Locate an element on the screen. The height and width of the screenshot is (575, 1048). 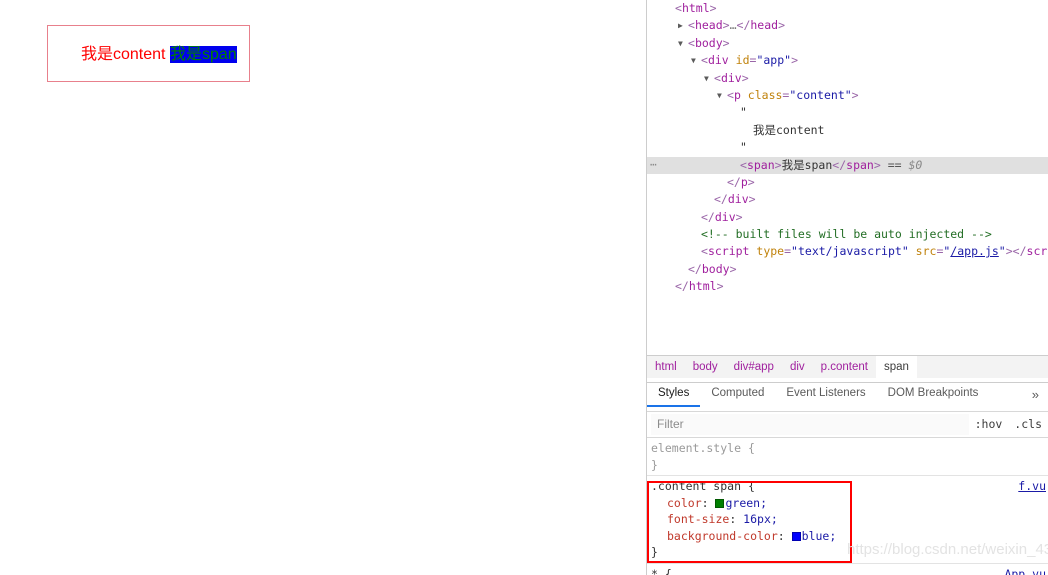
css-colon: : is located at coordinates (708, 502).